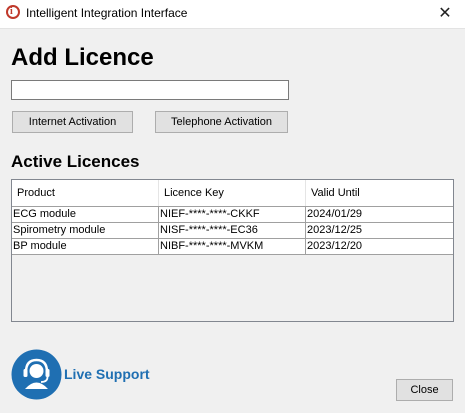 The image size is (465, 413). I want to click on column-header-product: Product, so click(85, 193).